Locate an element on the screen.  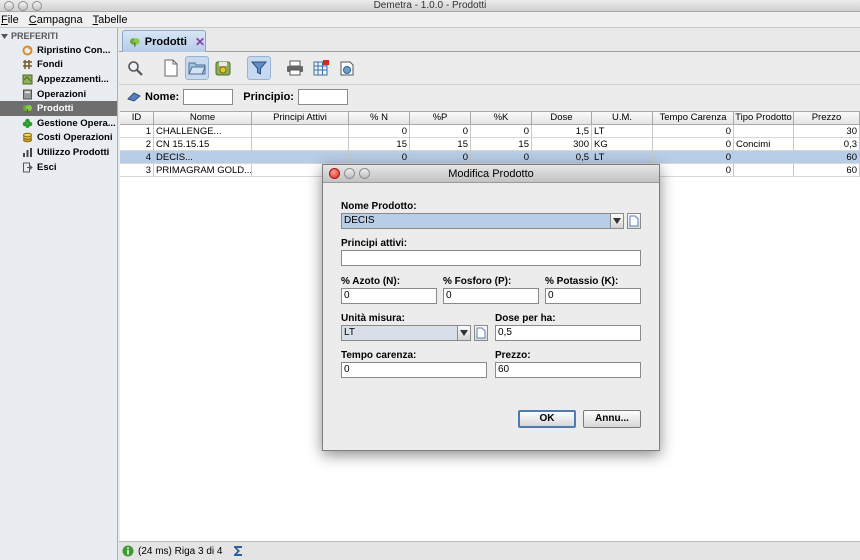
sidebar-item-esci: Esci is located at coordinates (58, 167).